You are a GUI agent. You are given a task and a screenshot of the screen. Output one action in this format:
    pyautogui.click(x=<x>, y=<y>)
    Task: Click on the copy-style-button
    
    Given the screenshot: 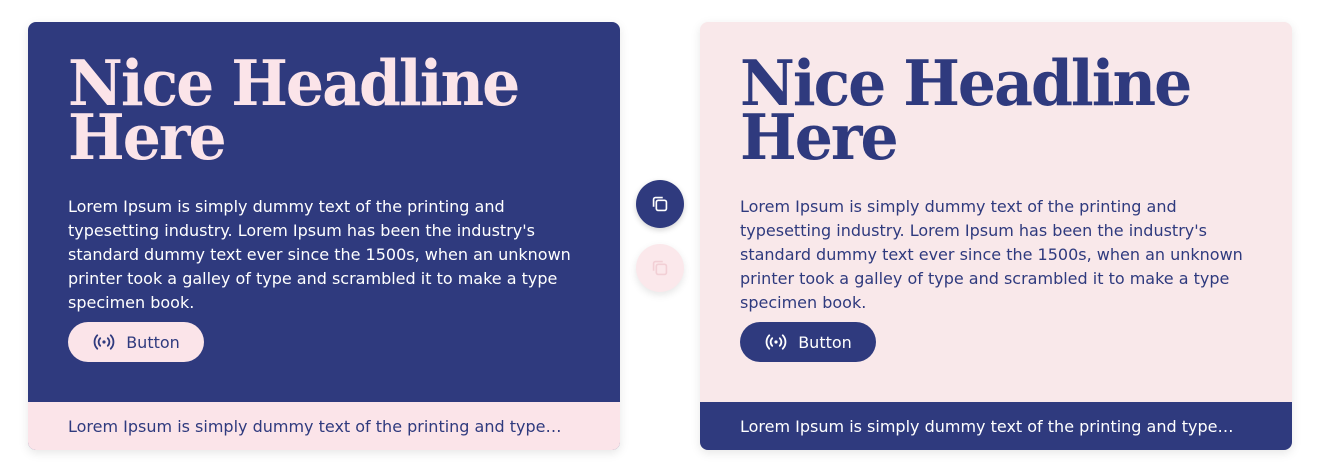 What is the action you would take?
    pyautogui.click(x=660, y=204)
    